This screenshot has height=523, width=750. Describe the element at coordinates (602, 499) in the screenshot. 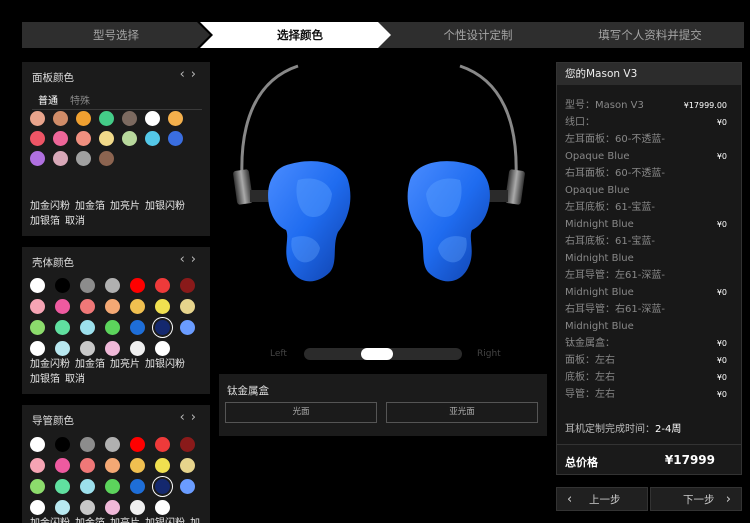

I see `prev-step-button: ‹ 上一步` at that location.